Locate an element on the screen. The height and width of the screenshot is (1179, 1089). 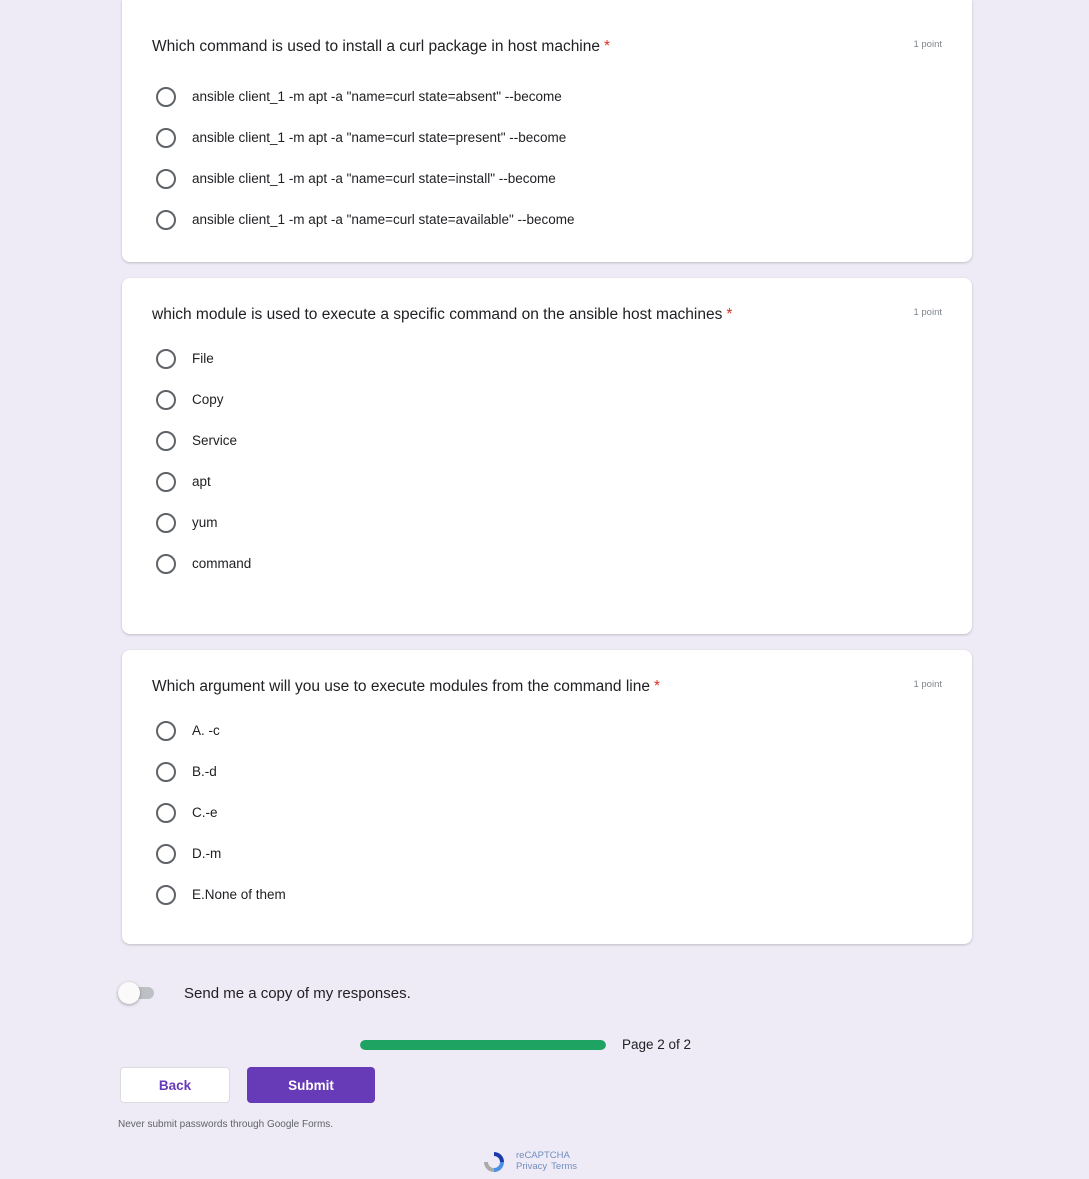
options-group: A. -c B.-d C.-e D.-m E.None of them is located at coordinates (547, 812).